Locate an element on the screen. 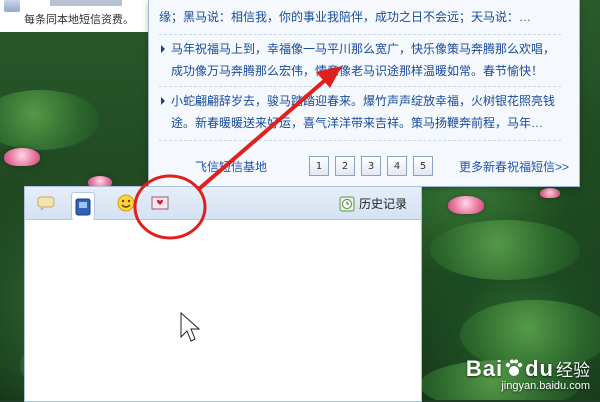 This screenshot has height=402, width=600. pagination: 1 2 3 4 5 is located at coordinates (371, 166).